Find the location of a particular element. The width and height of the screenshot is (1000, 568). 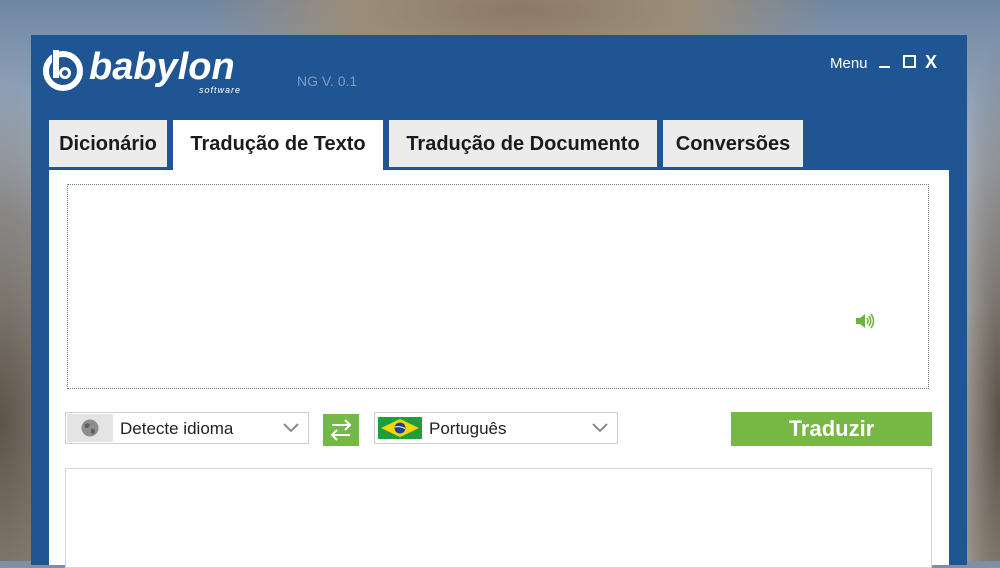

babylon-logo-icon is located at coordinates (63, 70).